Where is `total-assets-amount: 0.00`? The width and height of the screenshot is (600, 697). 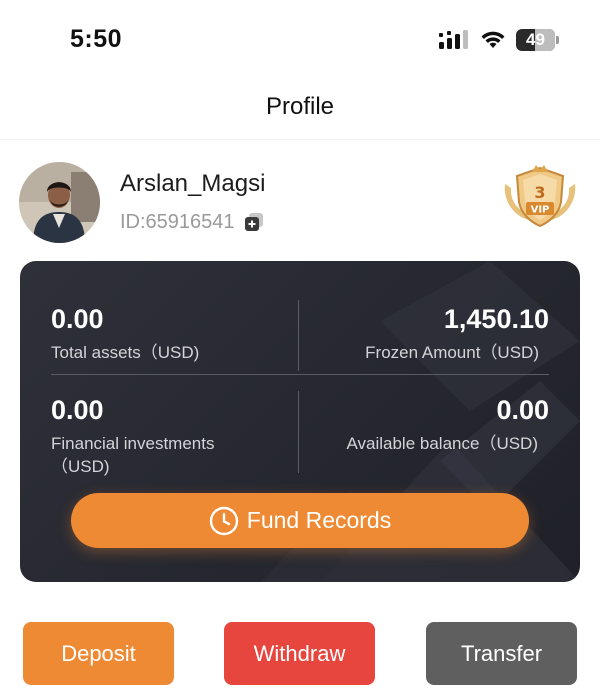 total-assets-amount: 0.00 is located at coordinates (77, 319).